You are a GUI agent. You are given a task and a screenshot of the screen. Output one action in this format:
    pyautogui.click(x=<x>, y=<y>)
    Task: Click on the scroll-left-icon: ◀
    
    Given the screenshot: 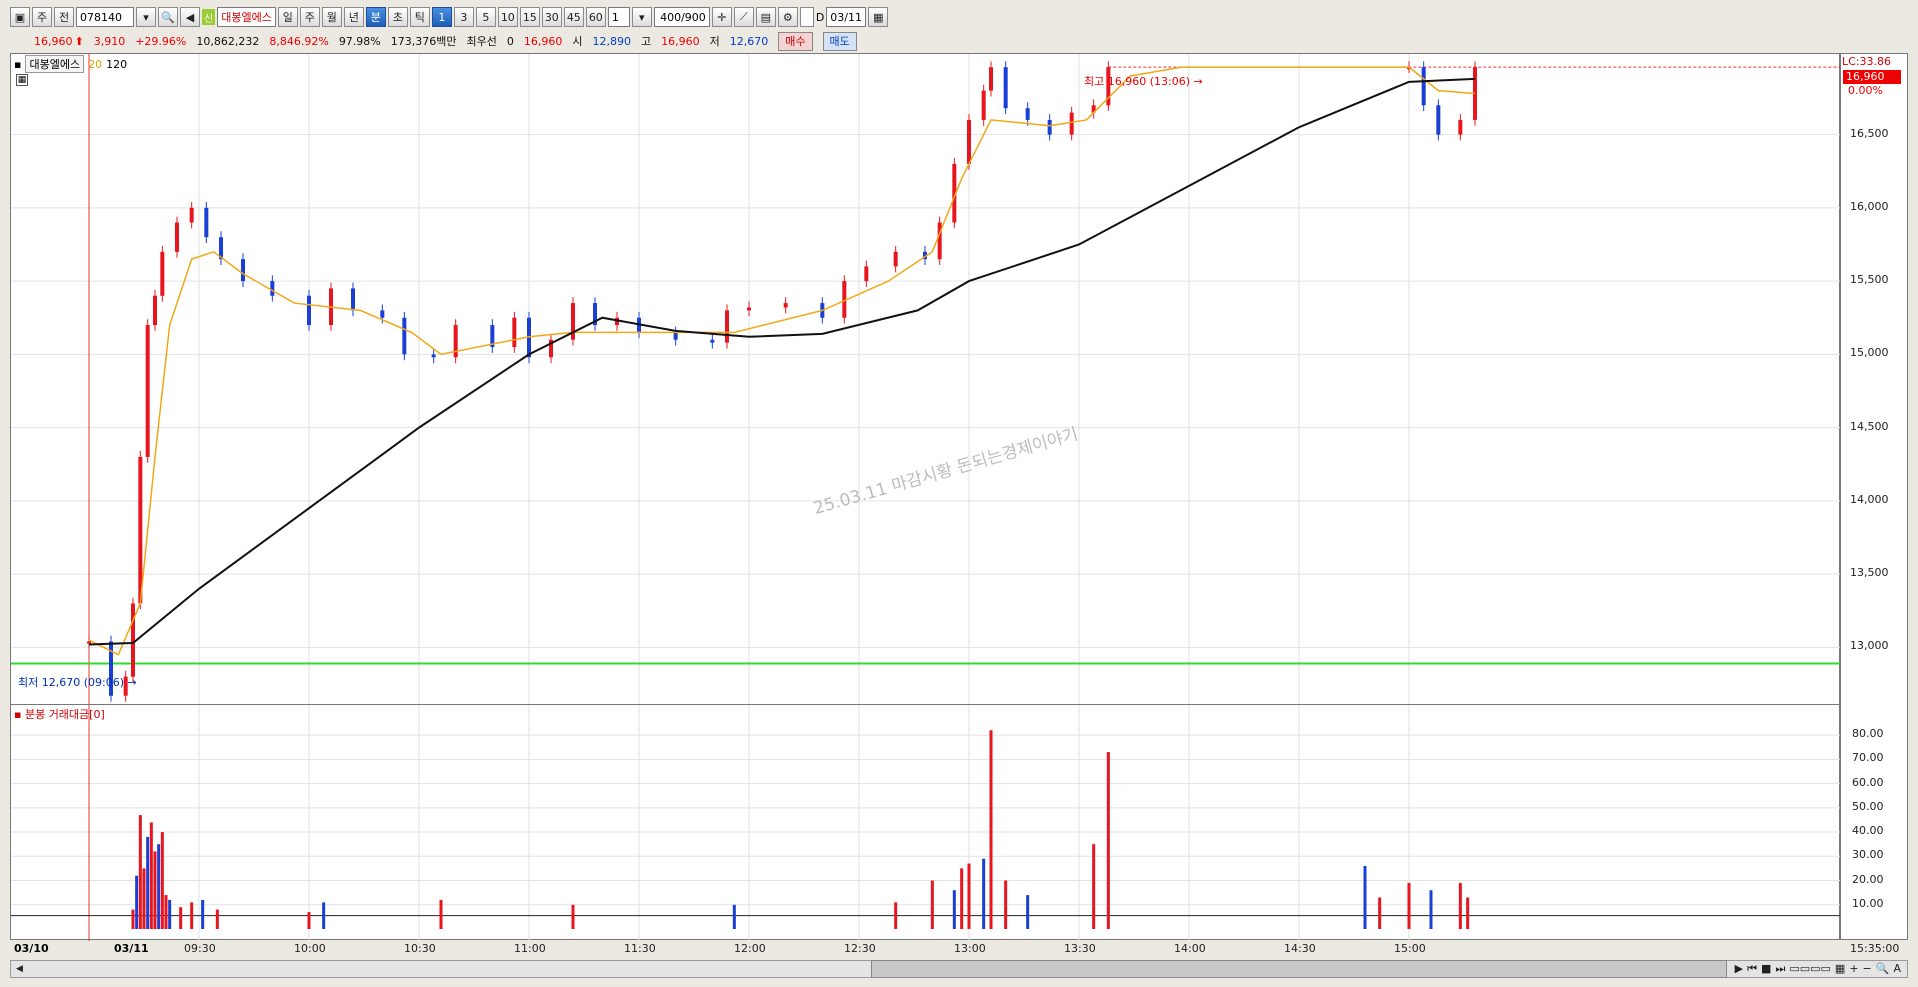 What is the action you would take?
    pyautogui.click(x=19, y=969)
    